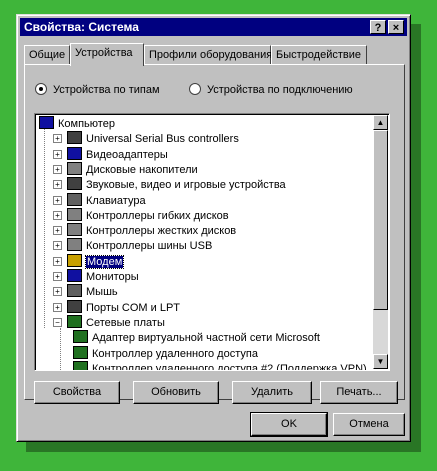 The image size is (437, 471). What do you see at coordinates (112, 277) in the screenshot?
I see `tree-item-label: Мониторы` at bounding box center [112, 277].